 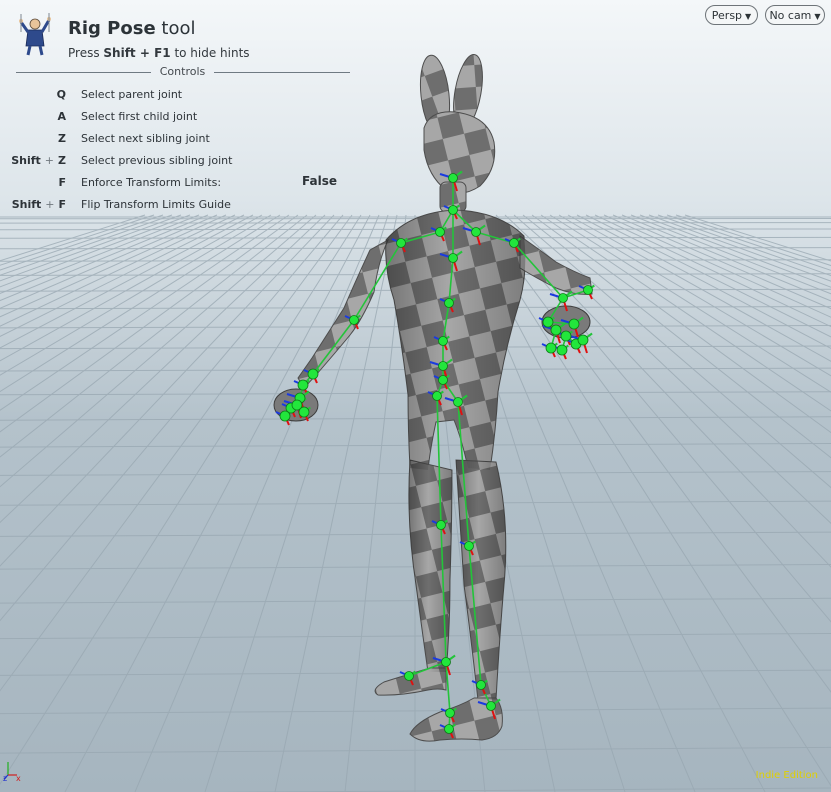 I want to click on hint-desc: Select next sibling joint, so click(x=145, y=138).